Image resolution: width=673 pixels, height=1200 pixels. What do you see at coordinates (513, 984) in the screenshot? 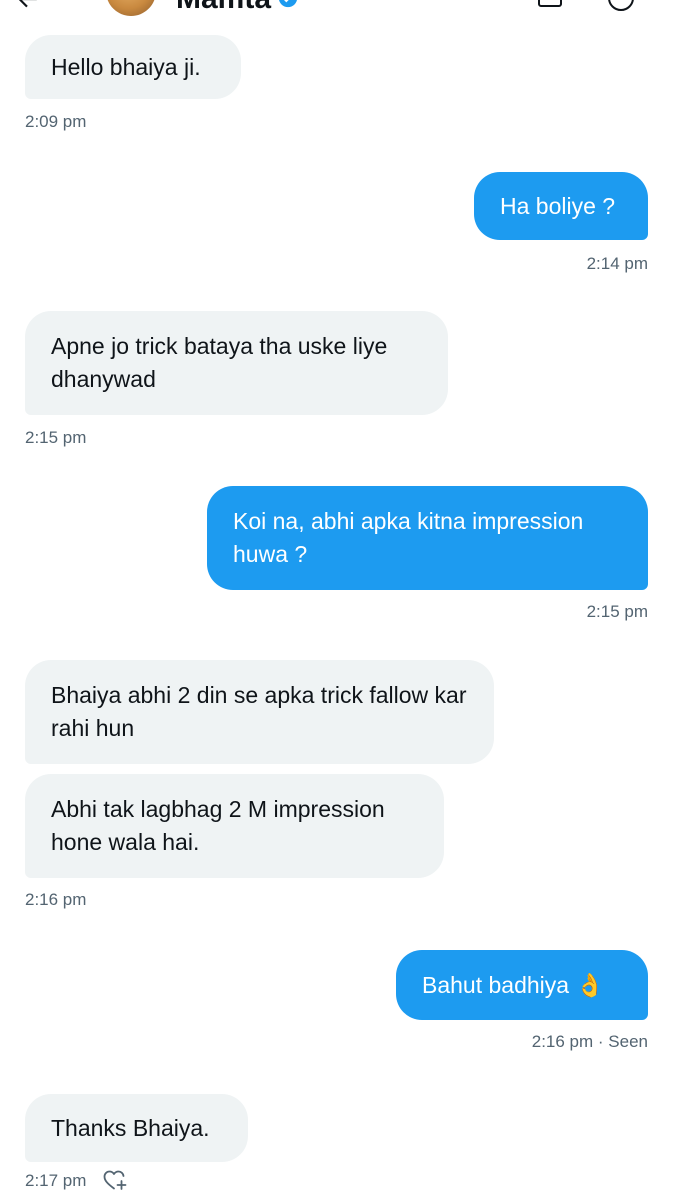
I see `message-text: Bahut badhiya 👌` at bounding box center [513, 984].